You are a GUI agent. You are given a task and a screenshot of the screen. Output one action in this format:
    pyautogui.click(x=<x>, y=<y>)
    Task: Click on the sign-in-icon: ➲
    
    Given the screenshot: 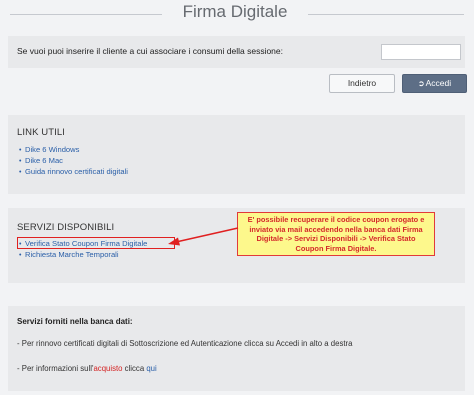 What is the action you would take?
    pyautogui.click(x=421, y=83)
    